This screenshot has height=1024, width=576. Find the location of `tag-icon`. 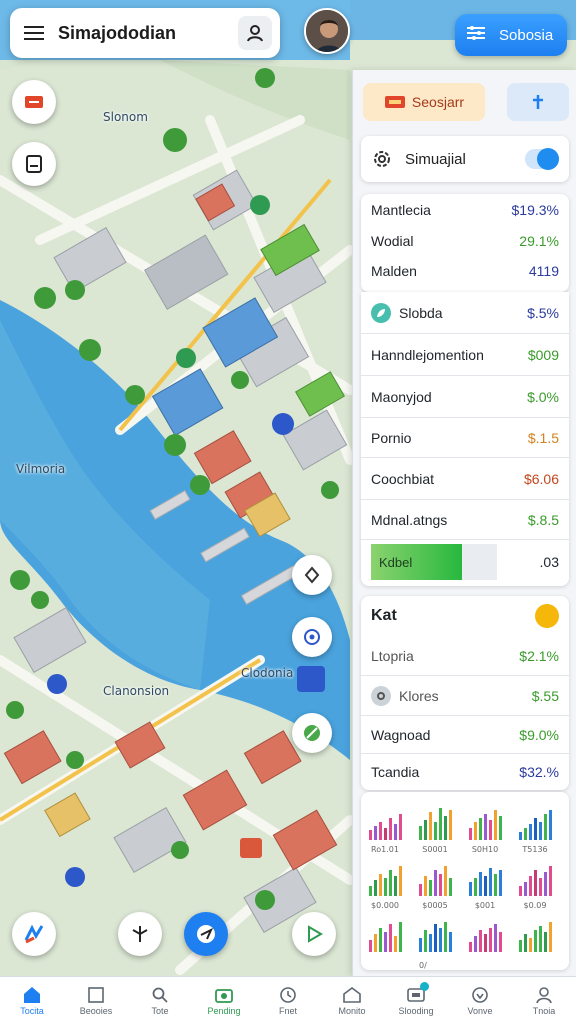

tag-icon is located at coordinates (394, 102).